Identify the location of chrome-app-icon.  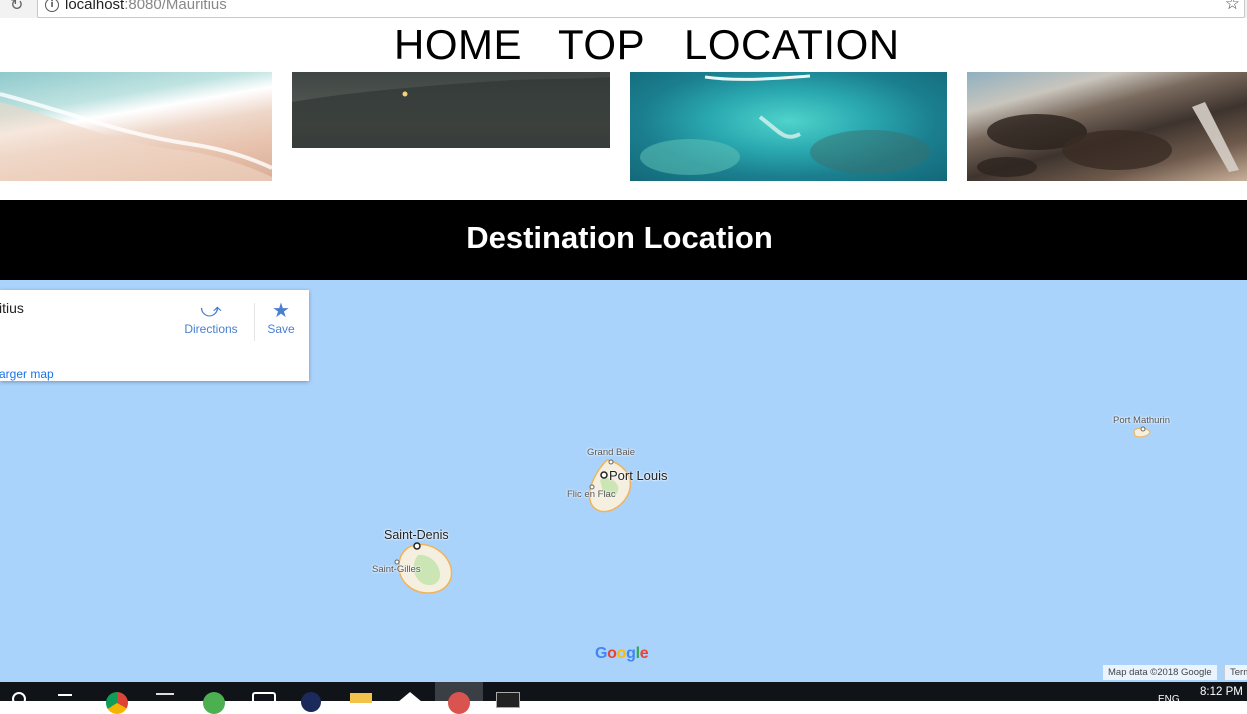
(117, 703).